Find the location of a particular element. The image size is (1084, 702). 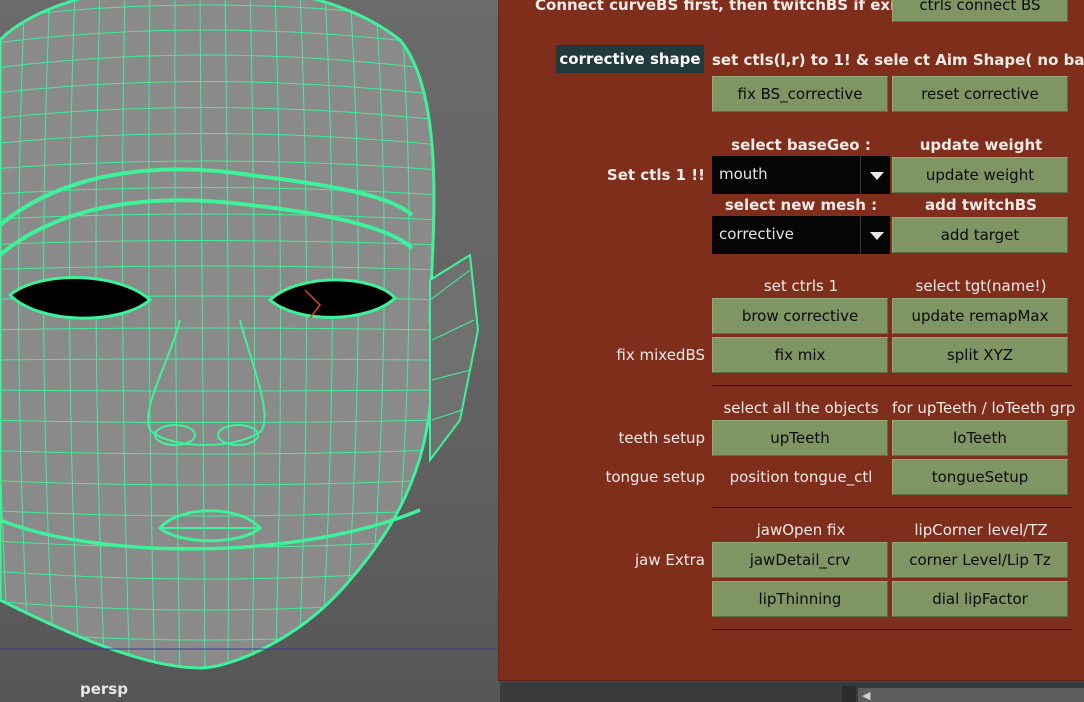

dial-lipfactor-button: dial lipFactor is located at coordinates (980, 599).